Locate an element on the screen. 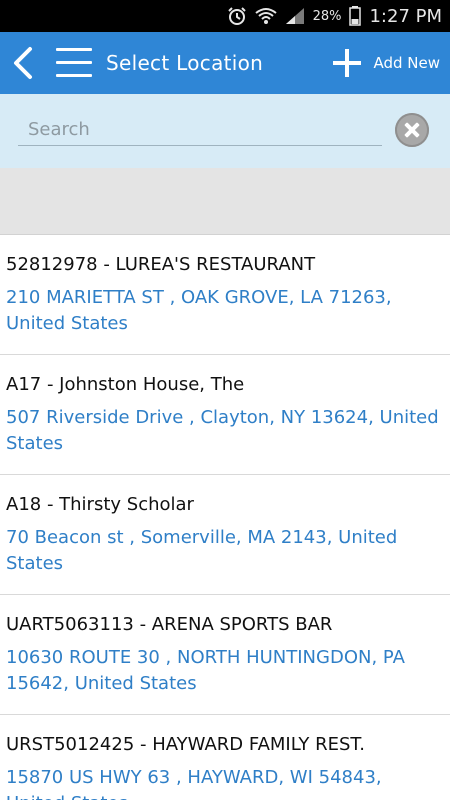  location-title: 52812978 - LUREA'S RESTAURANT is located at coordinates (161, 264).